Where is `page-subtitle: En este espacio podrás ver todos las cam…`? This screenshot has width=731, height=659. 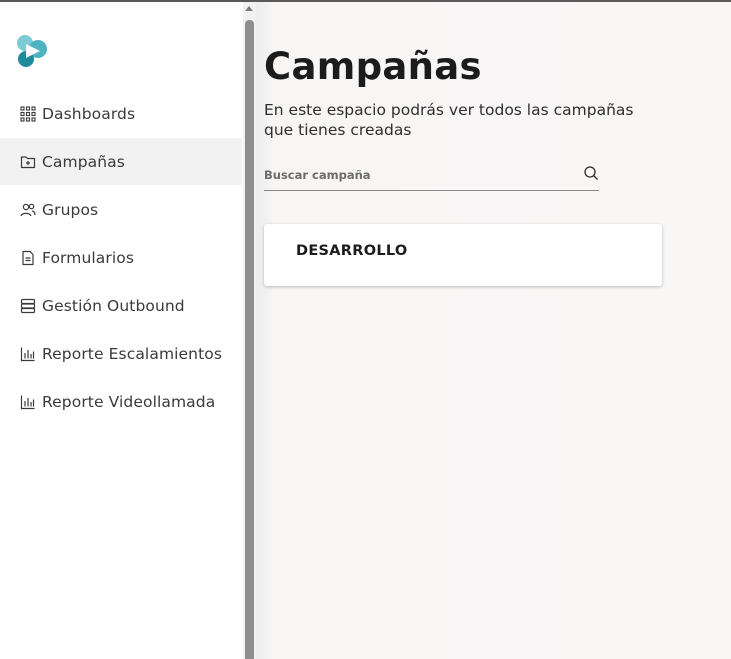
page-subtitle: En este espacio podrás ver todos las cam… is located at coordinates (449, 120).